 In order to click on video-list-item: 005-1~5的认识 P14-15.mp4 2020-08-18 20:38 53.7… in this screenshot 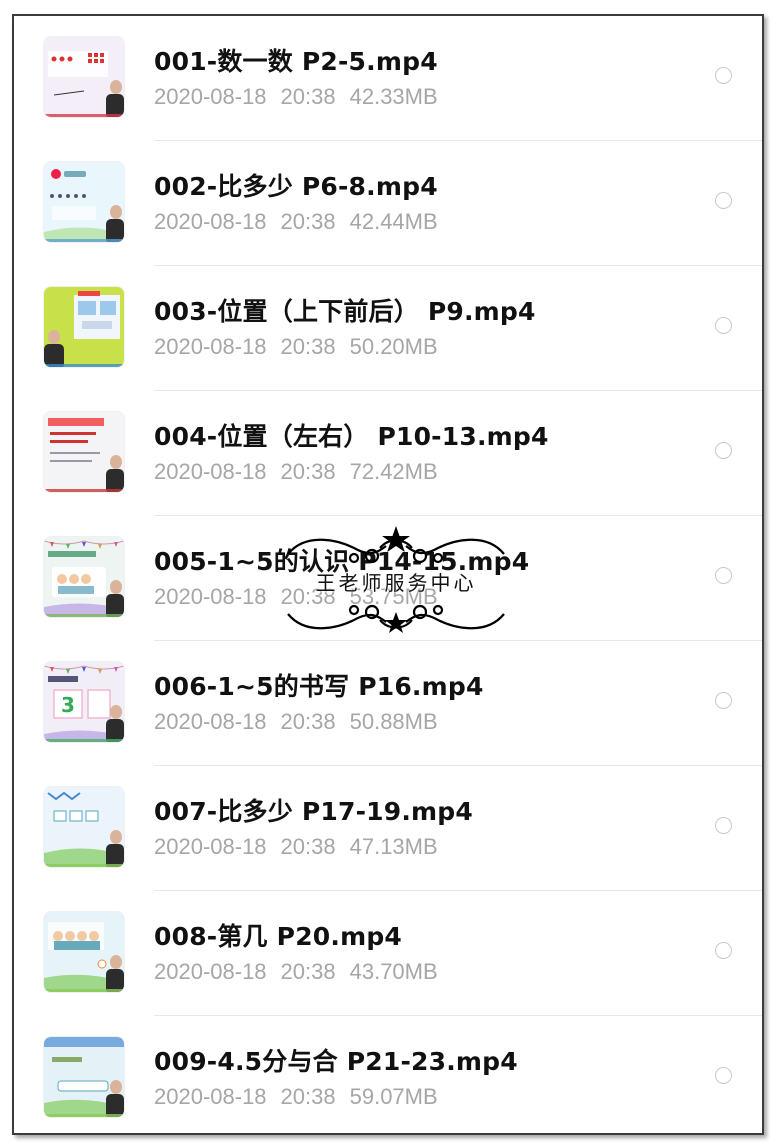, I will do `click(388, 578)`.